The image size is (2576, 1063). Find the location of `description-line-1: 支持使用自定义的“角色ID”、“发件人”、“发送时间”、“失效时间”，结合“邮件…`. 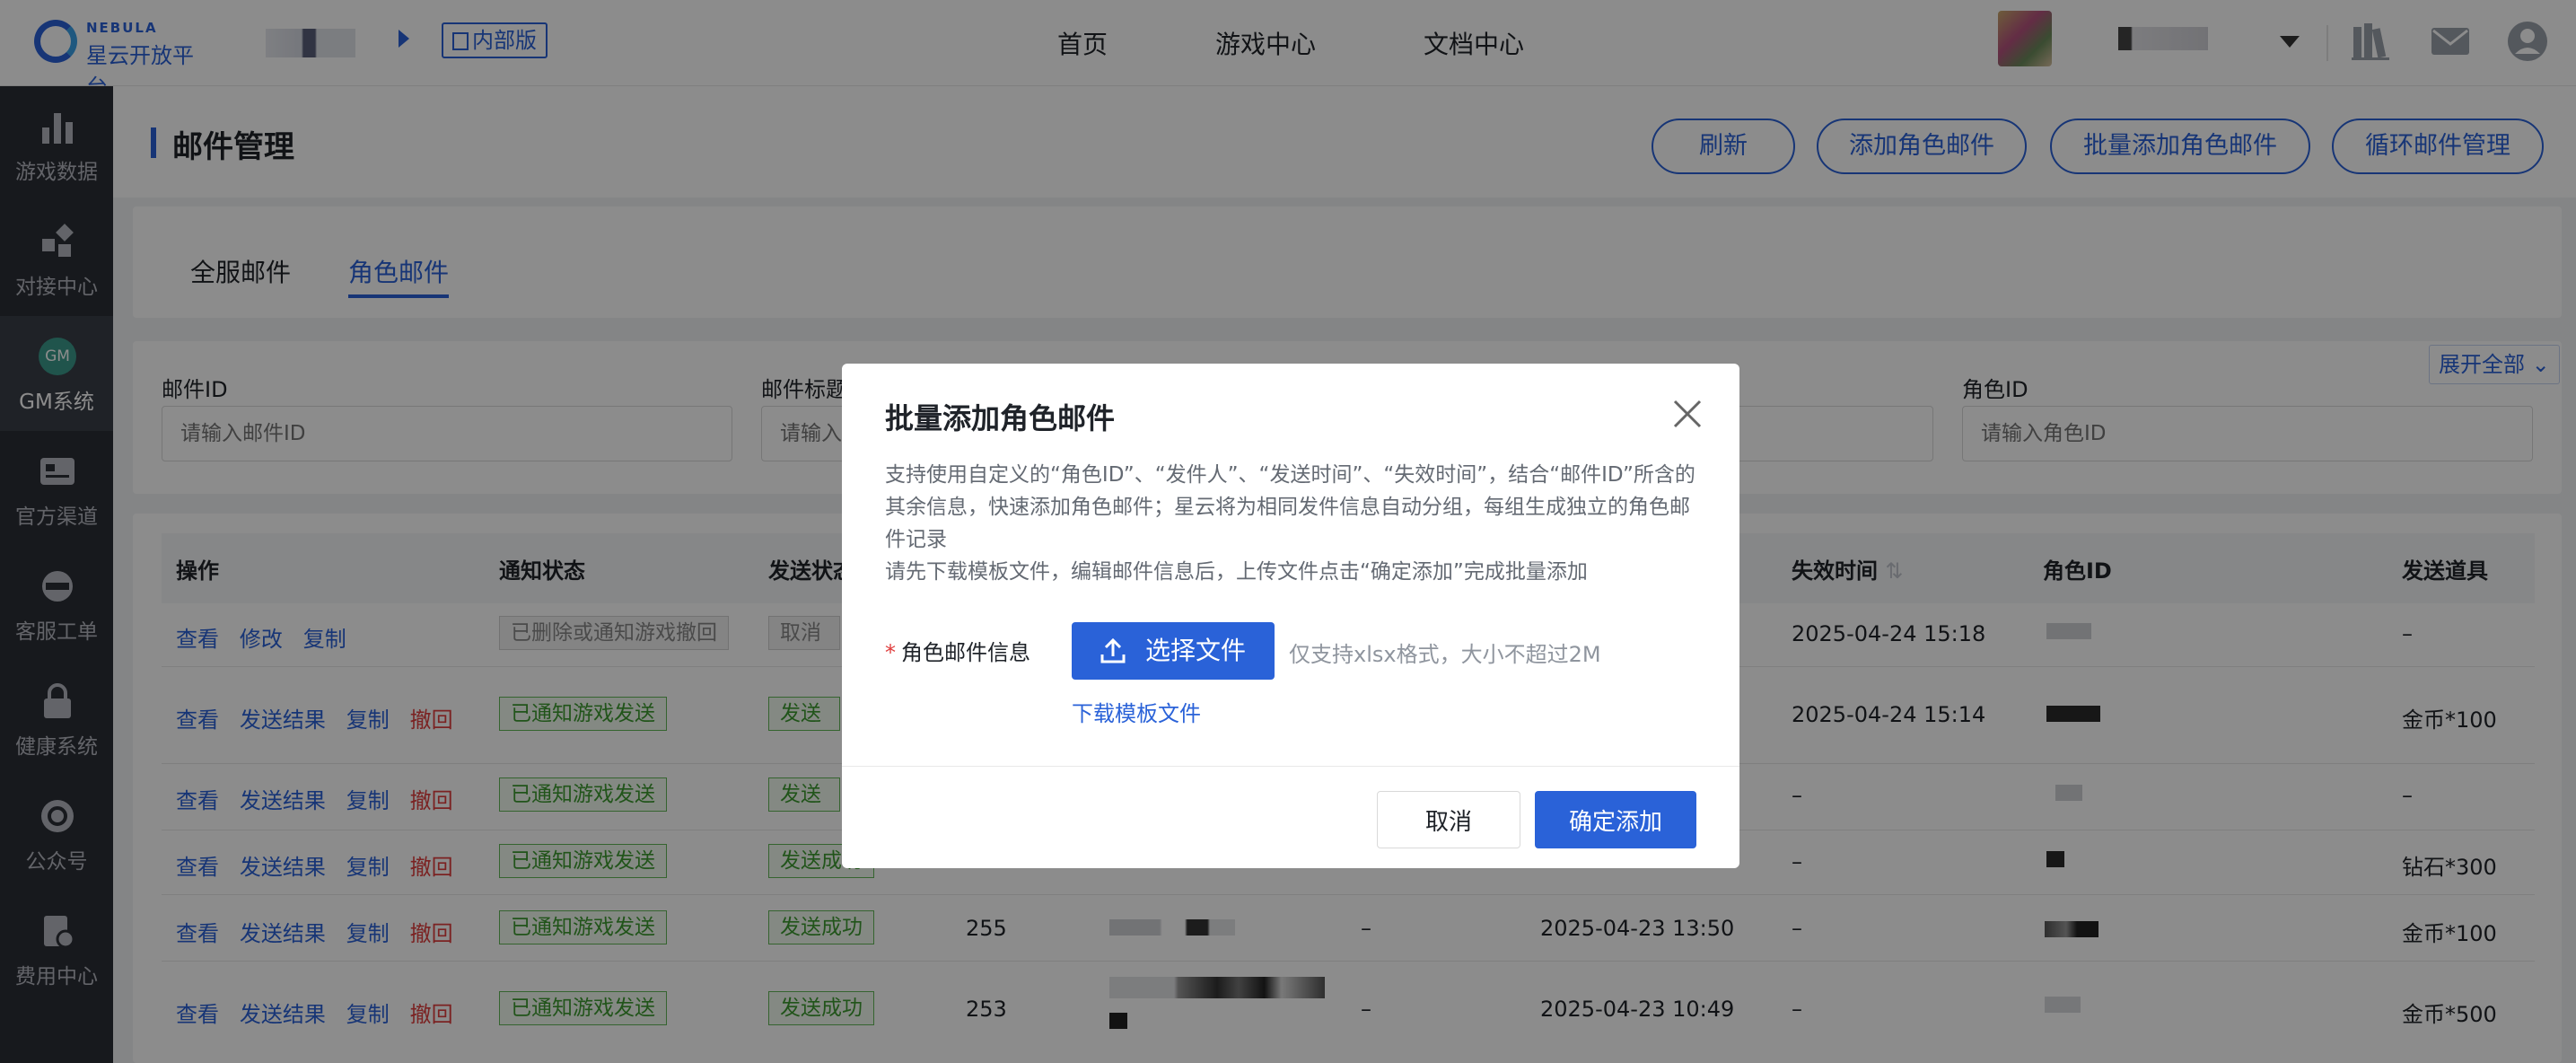

description-line-1: 支持使用自定义的“角色ID”、“发件人”、“发送时间”、“失效时间”，结合“邮件… is located at coordinates (1290, 507).